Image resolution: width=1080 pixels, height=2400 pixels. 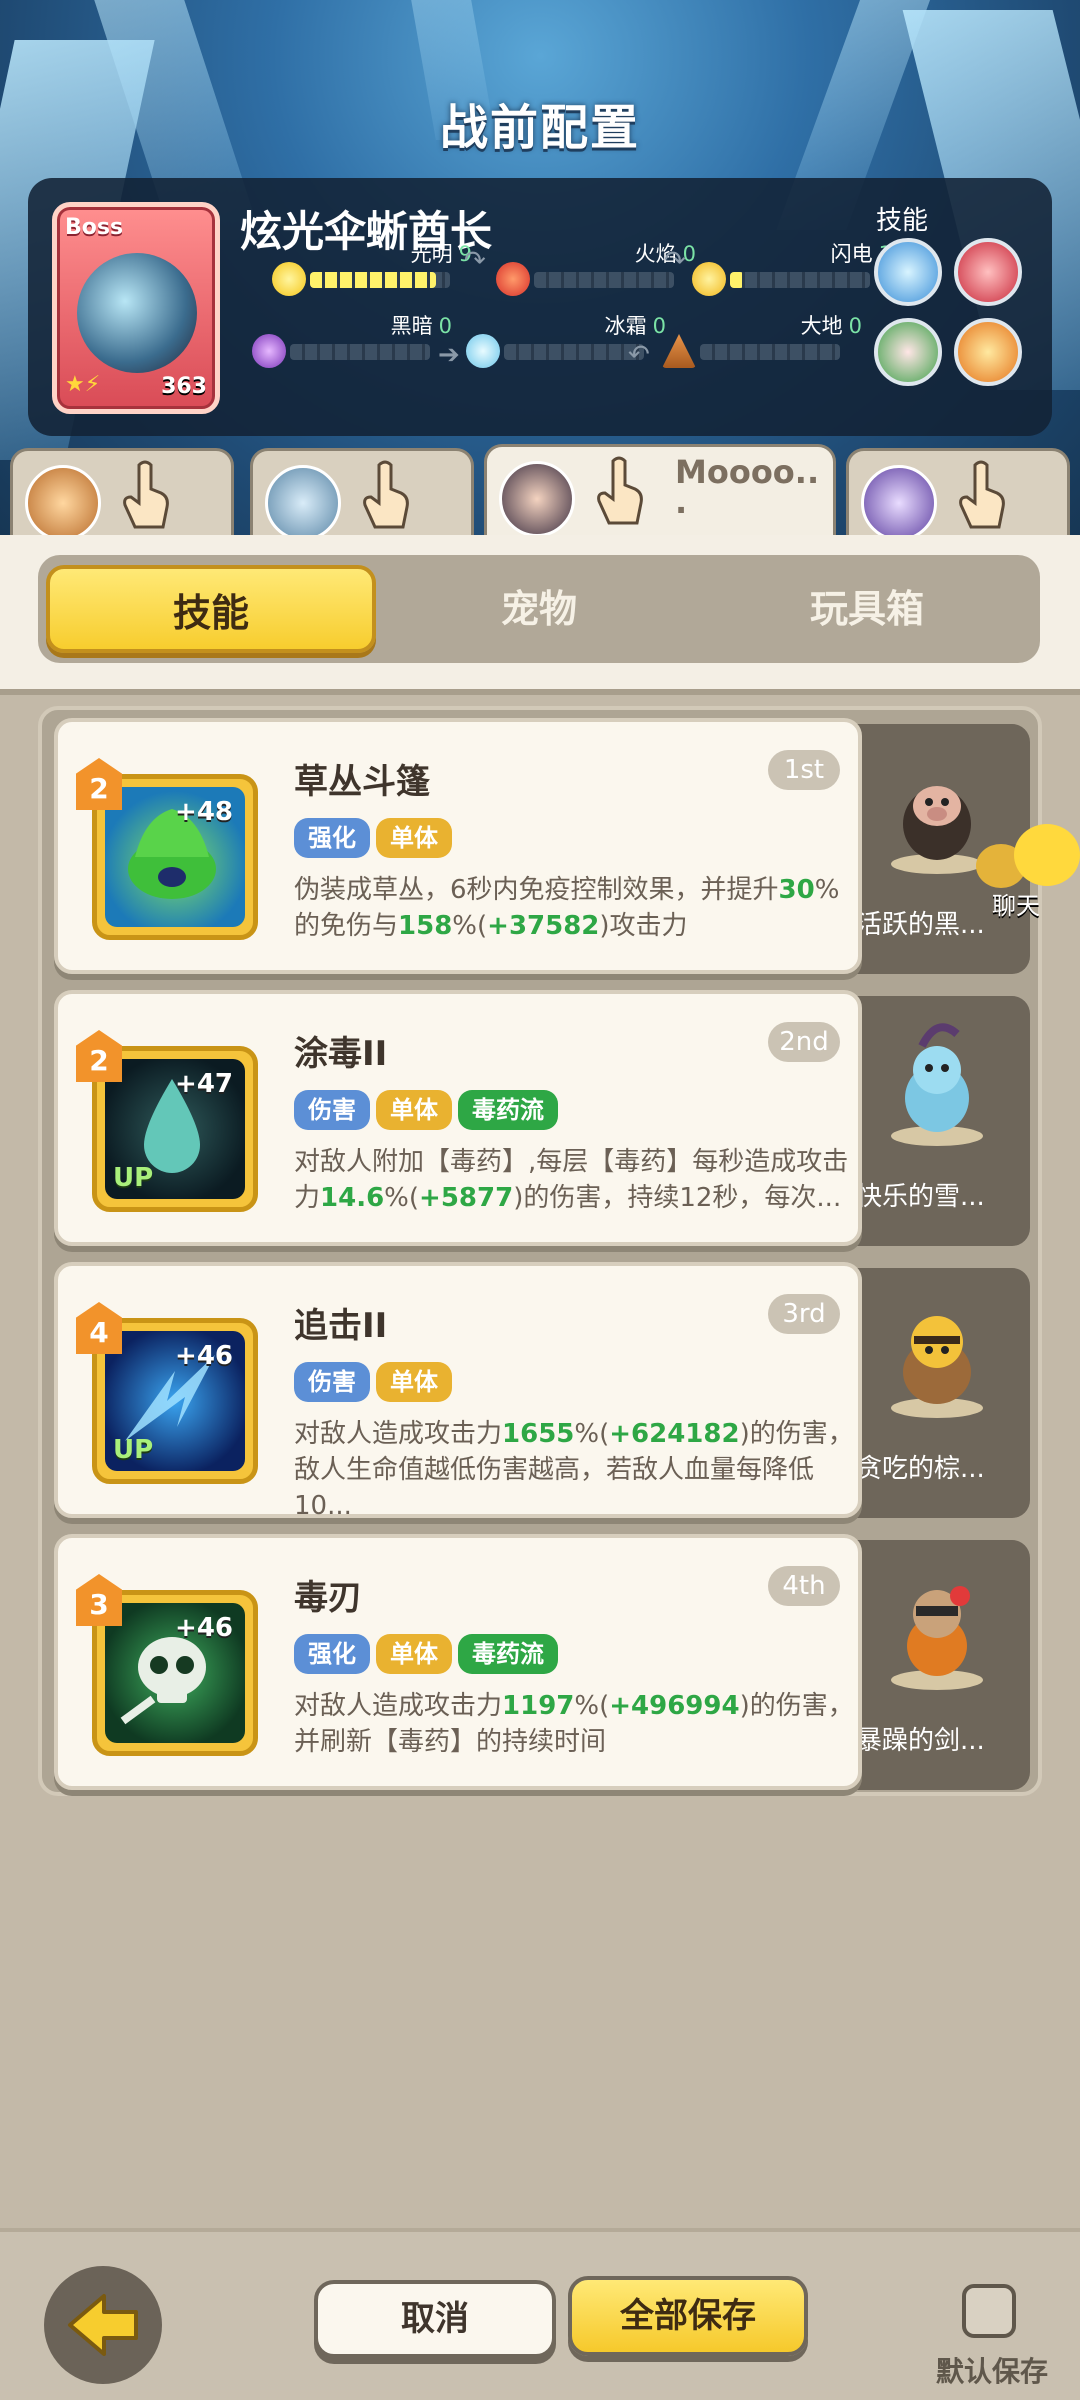 What do you see at coordinates (988, 352) in the screenshot?
I see `crown-skill-icon` at bounding box center [988, 352].